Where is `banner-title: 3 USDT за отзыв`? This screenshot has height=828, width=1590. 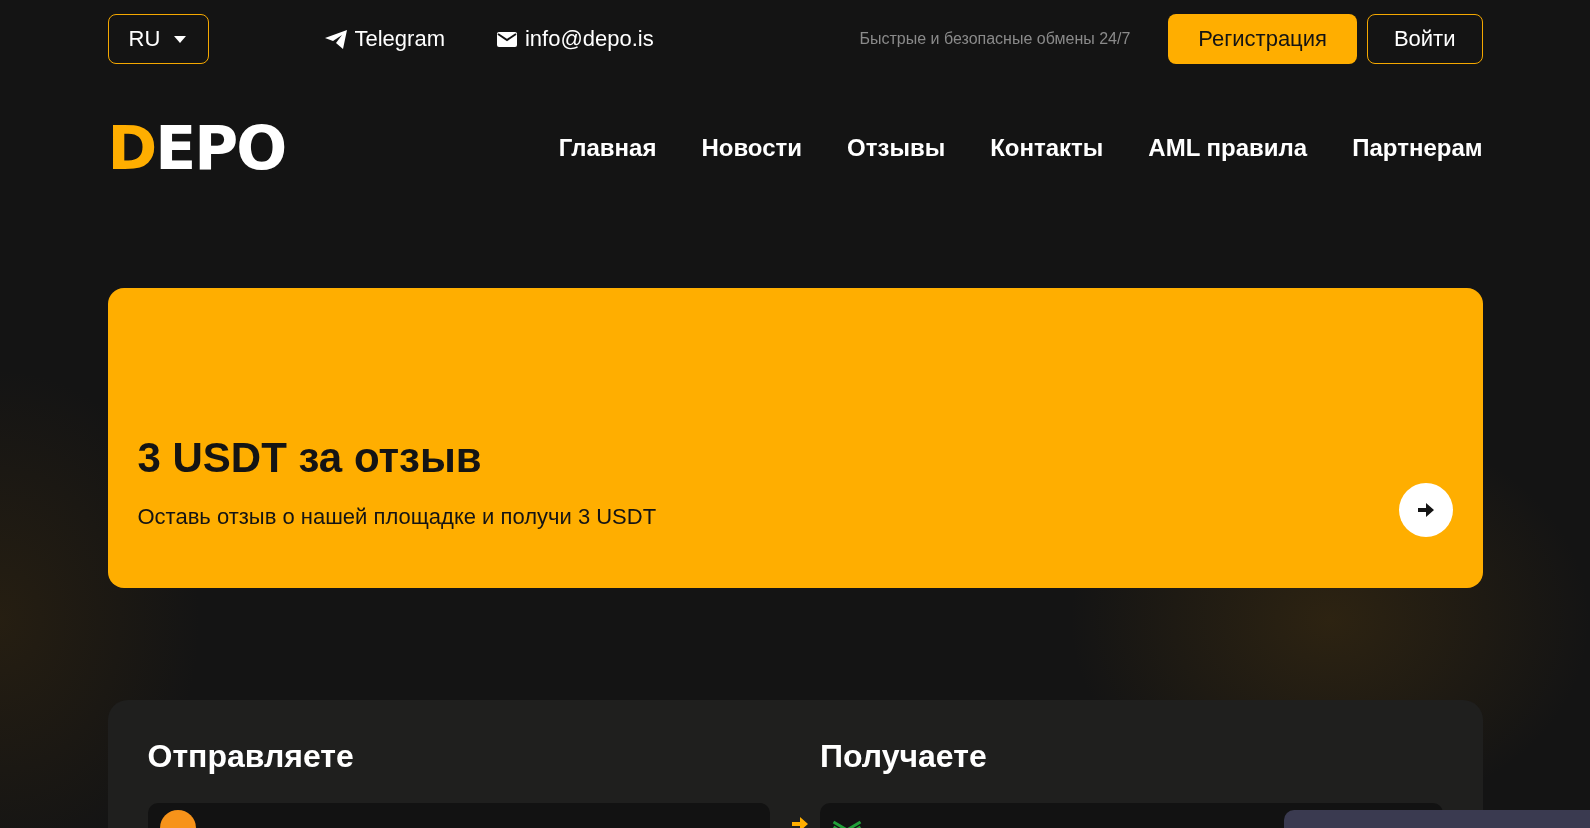 banner-title: 3 USDT за отзыв is located at coordinates (310, 458).